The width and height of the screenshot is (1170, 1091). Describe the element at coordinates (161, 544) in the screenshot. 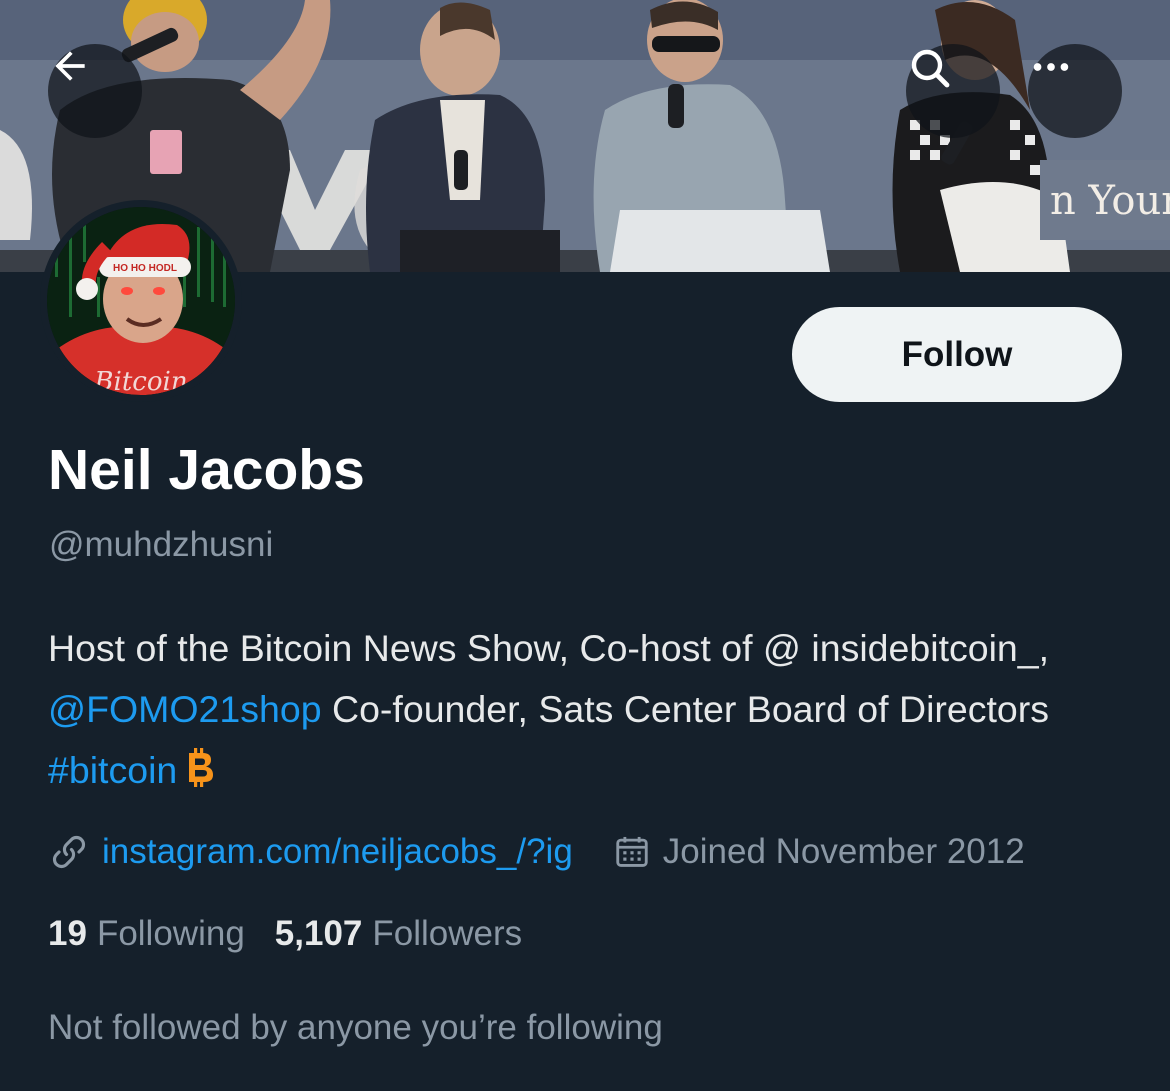

I see `handle: @muhdzhusni` at that location.